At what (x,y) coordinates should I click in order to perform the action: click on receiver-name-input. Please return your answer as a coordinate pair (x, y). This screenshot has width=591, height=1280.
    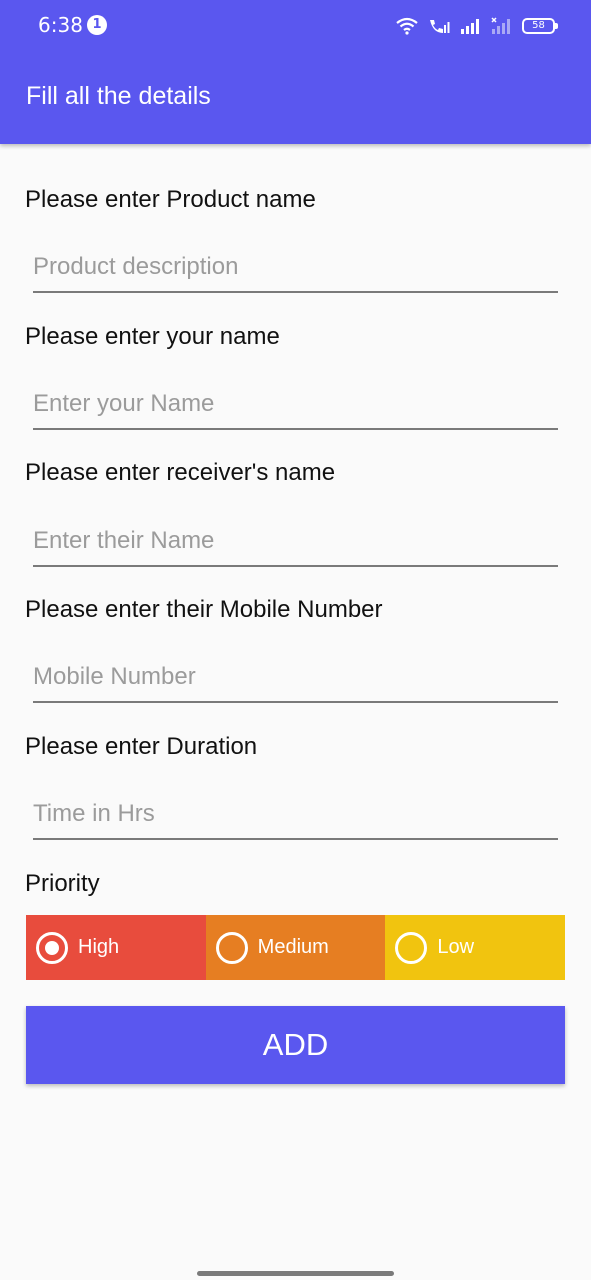
    Looking at the image, I should click on (295, 542).